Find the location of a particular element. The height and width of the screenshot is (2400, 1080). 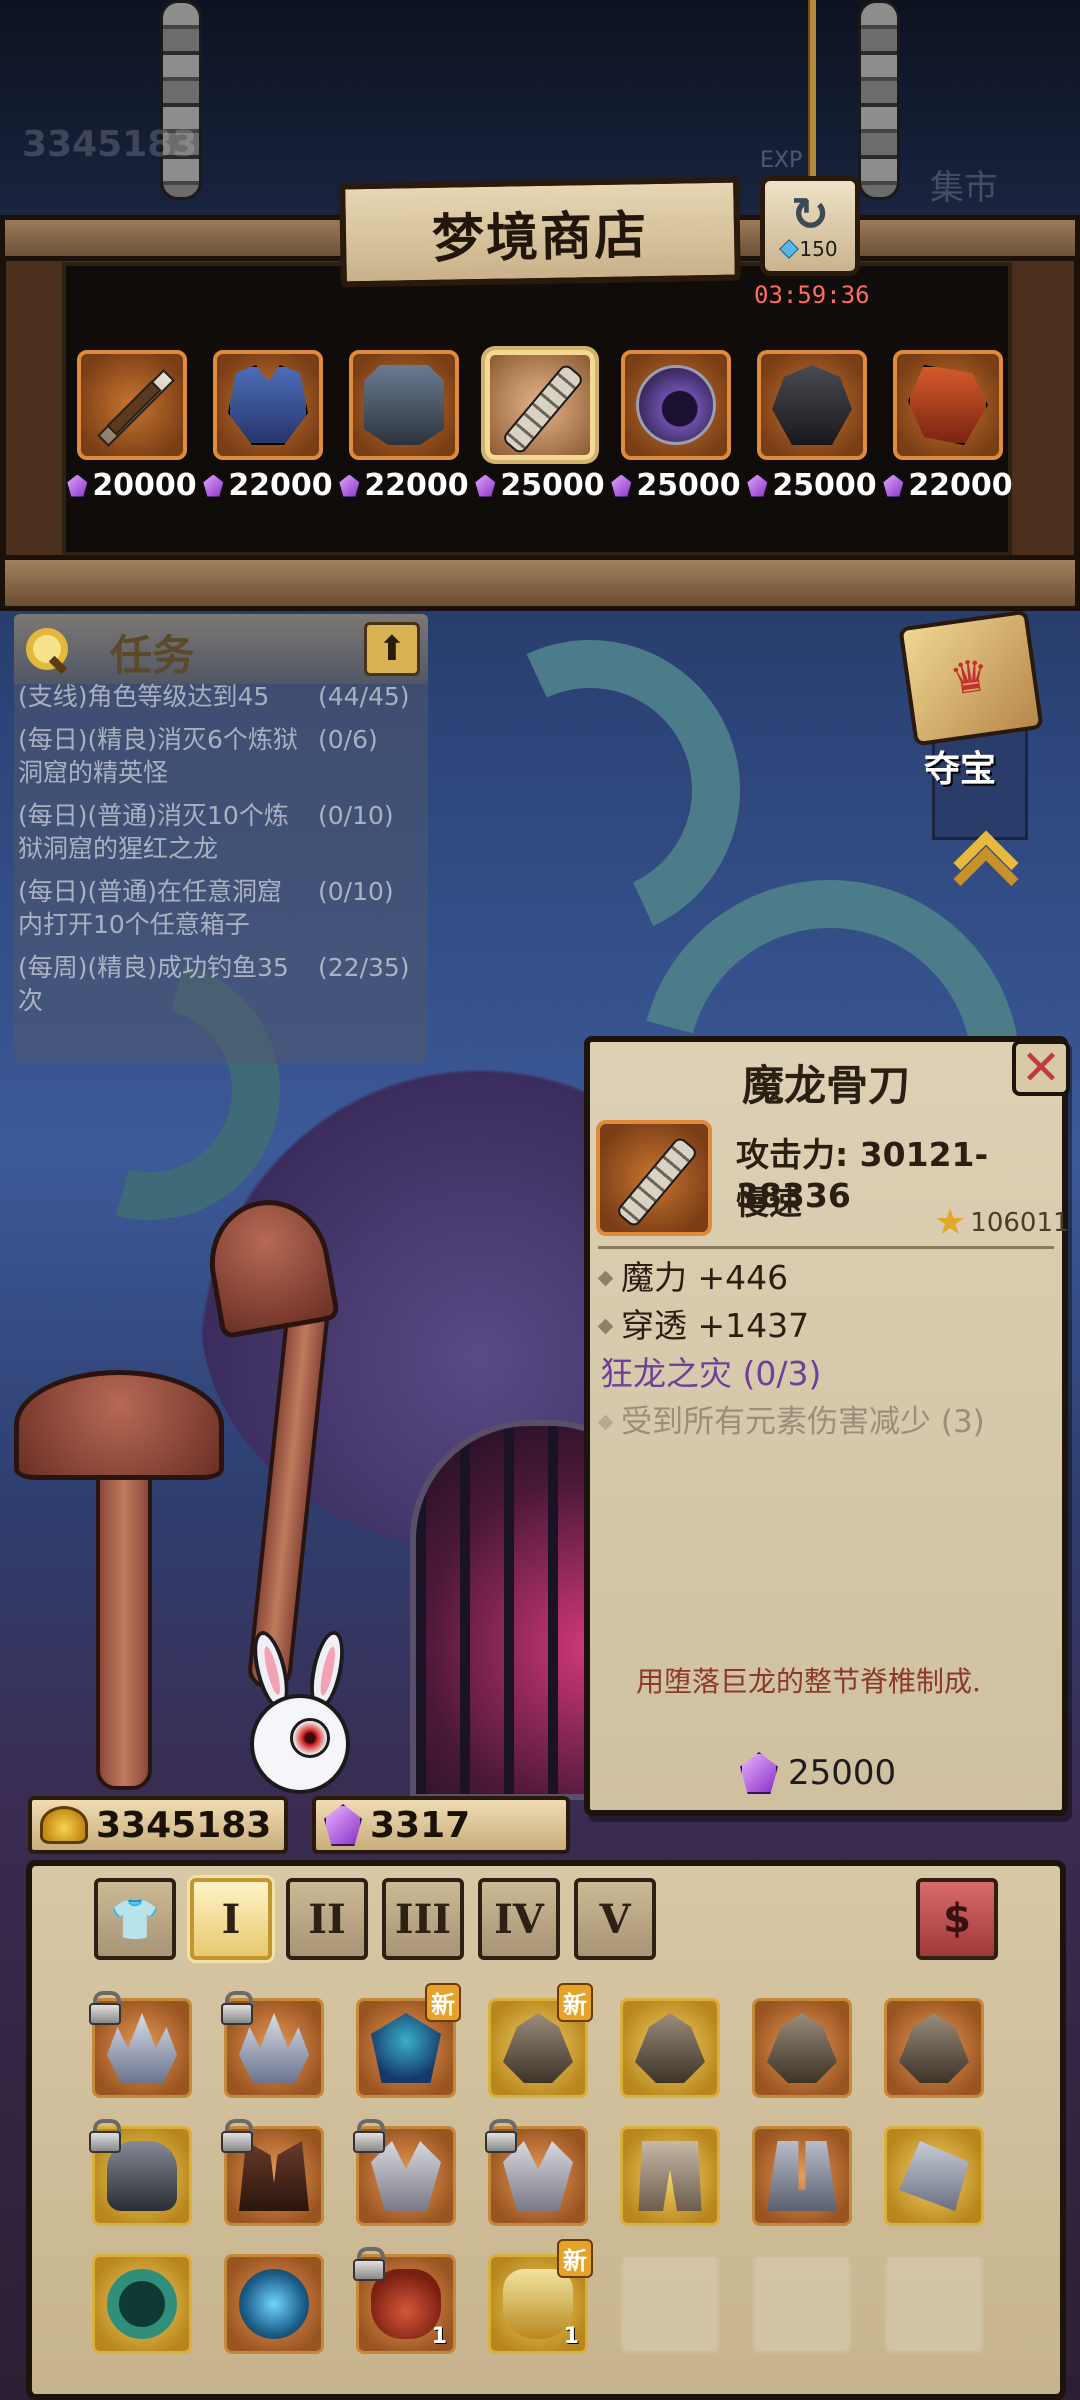

shop-item: 20000 is located at coordinates (132, 440).